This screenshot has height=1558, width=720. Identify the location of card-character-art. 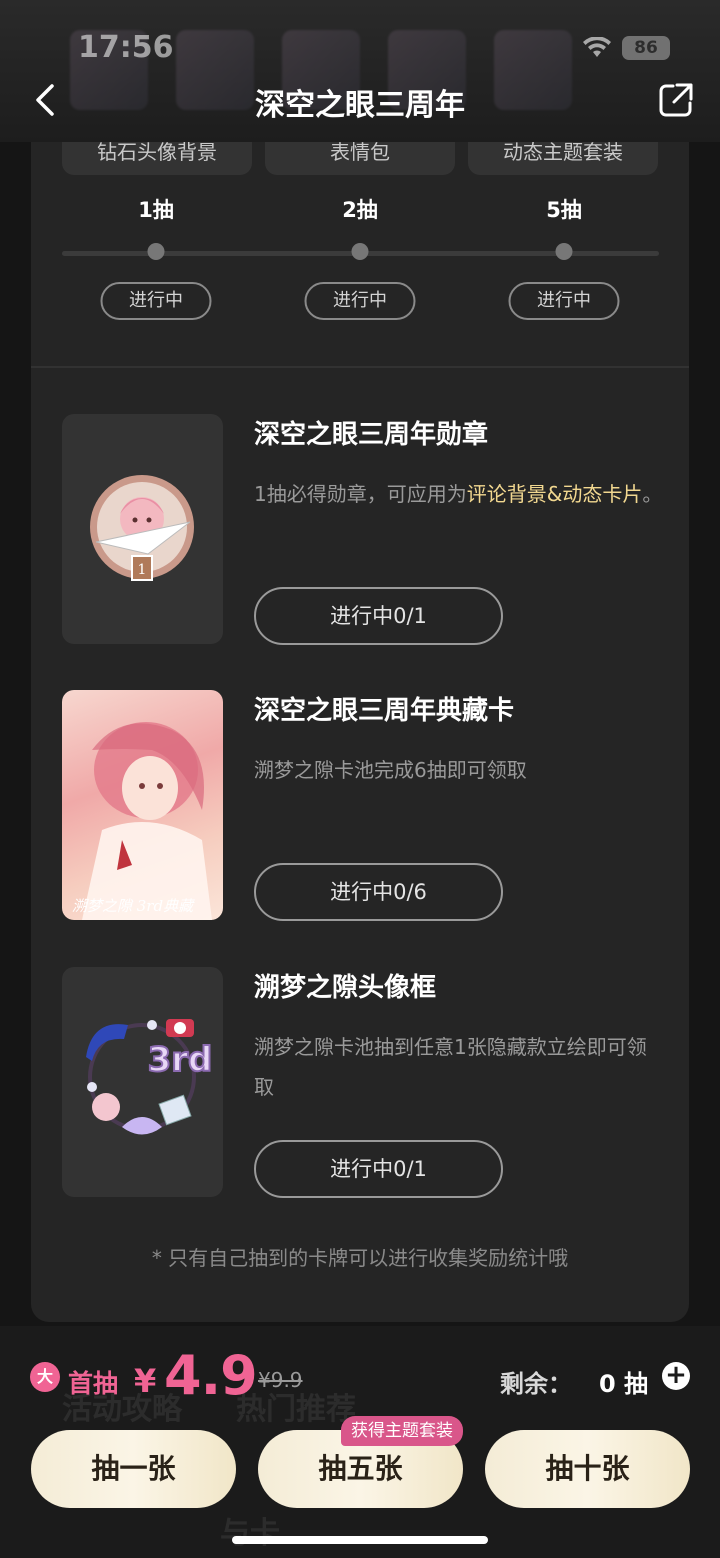
(147, 821).